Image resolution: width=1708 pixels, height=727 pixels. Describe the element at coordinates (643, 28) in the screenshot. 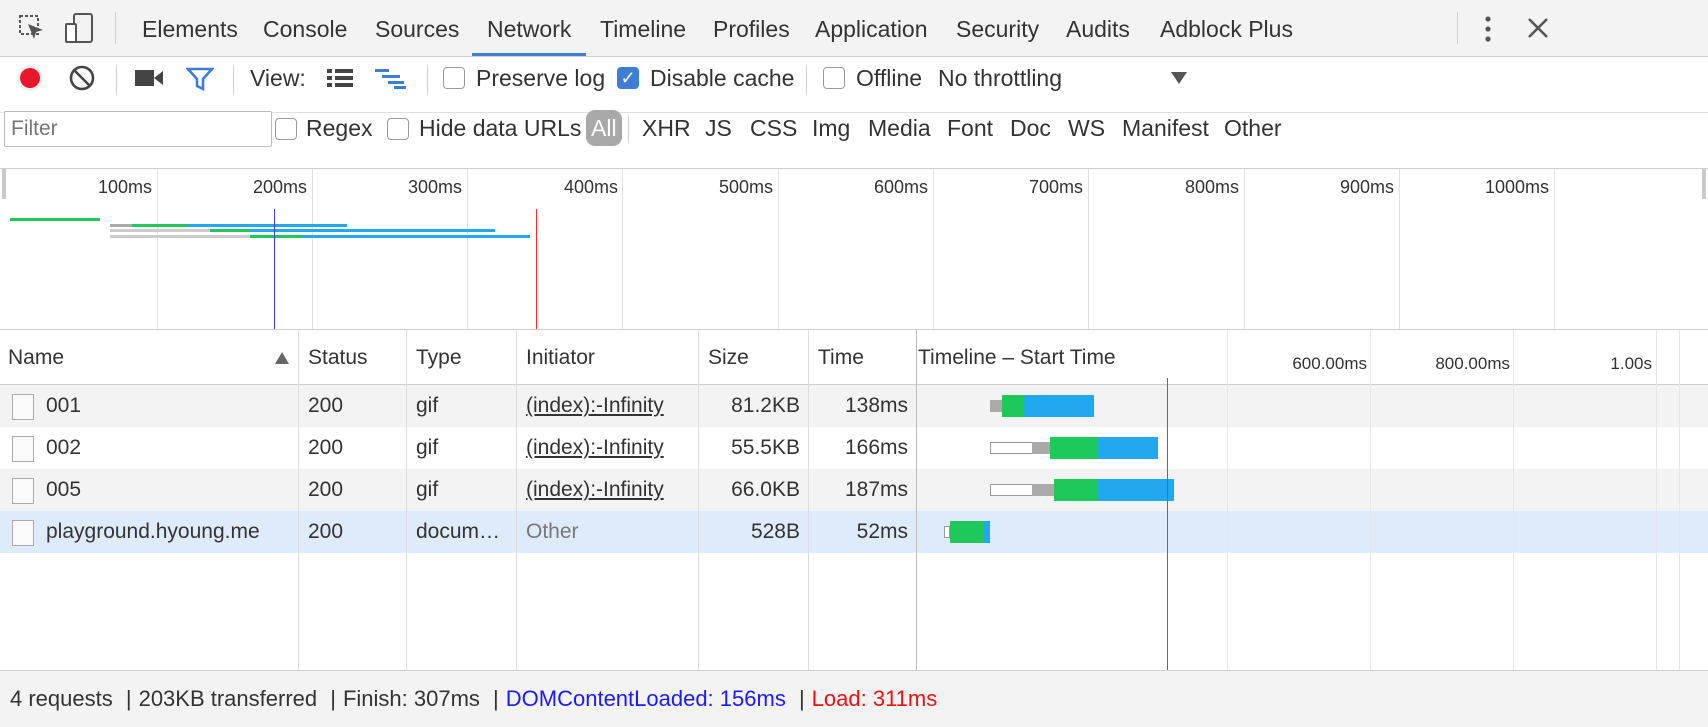

I see `tab-timeline: Timeline` at that location.